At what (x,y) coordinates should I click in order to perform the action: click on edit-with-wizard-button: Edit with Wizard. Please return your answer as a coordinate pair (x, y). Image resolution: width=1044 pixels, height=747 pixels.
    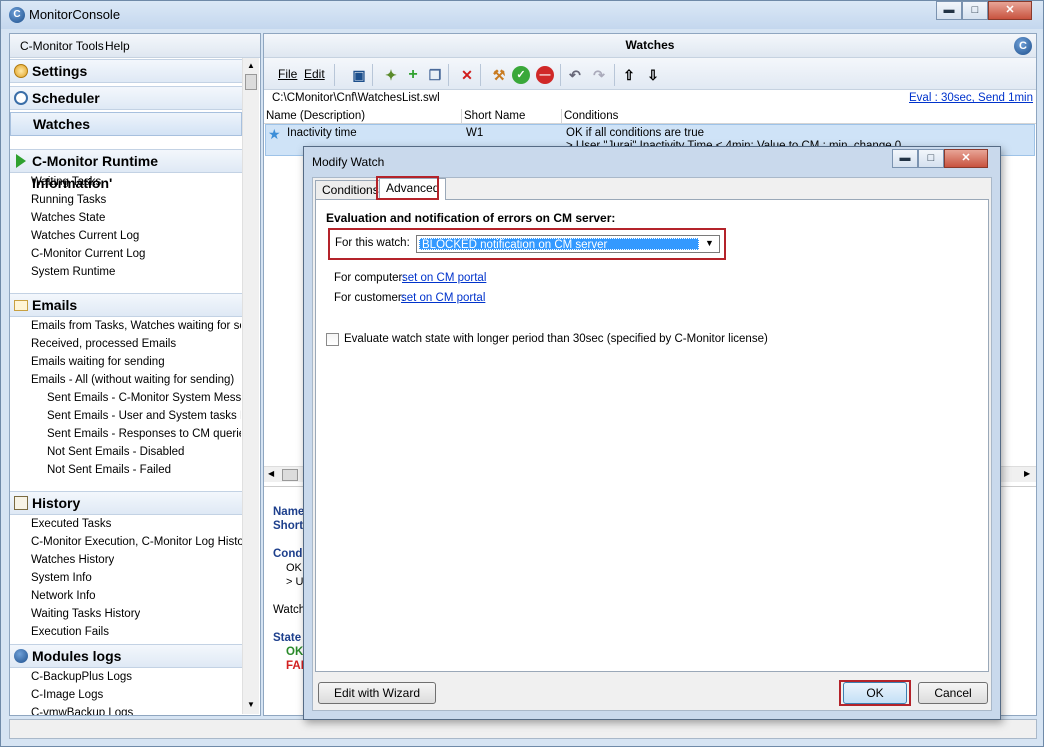
    Looking at the image, I should click on (377, 693).